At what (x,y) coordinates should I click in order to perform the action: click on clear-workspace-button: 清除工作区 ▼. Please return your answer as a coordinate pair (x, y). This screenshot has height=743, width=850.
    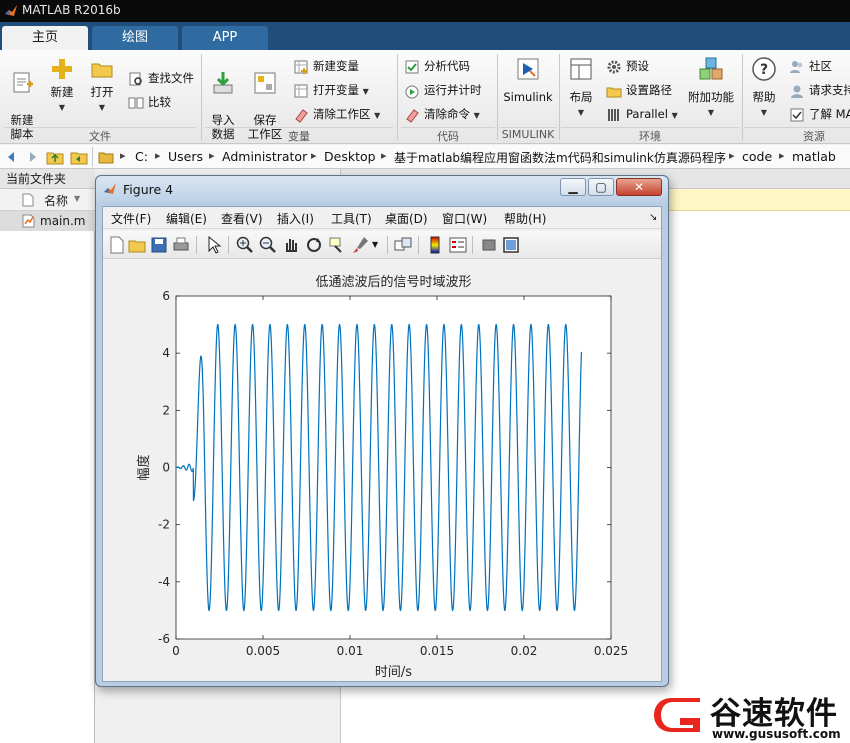
    Looking at the image, I should click on (336, 114).